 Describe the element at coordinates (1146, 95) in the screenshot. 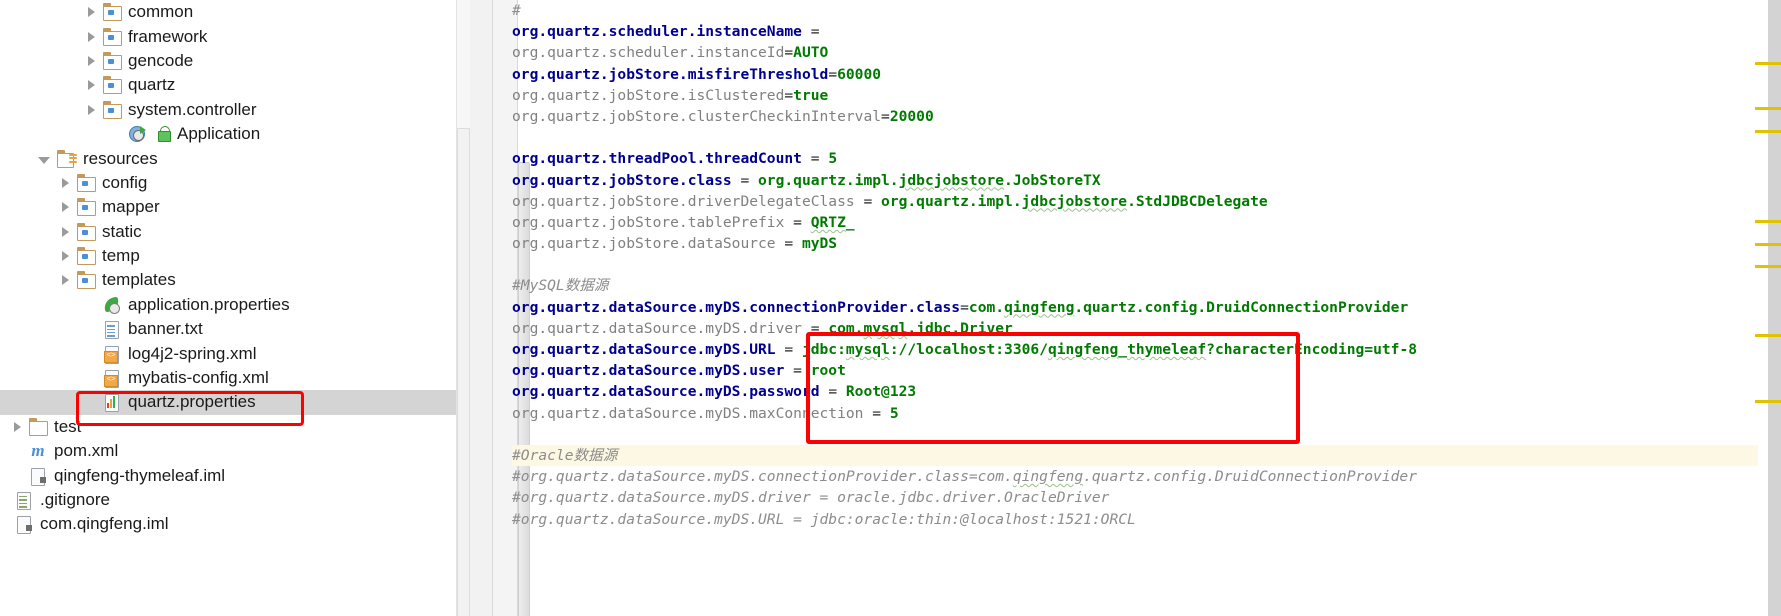

I see `code-line-property: org.quartz.jobStore.isClustered=true` at that location.